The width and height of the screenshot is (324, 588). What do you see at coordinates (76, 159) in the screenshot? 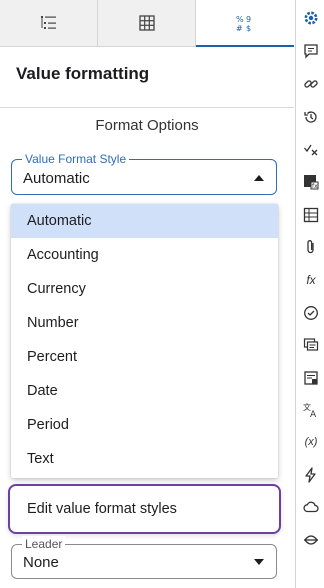
I see `value-format-style-label: Value Format Style` at bounding box center [76, 159].